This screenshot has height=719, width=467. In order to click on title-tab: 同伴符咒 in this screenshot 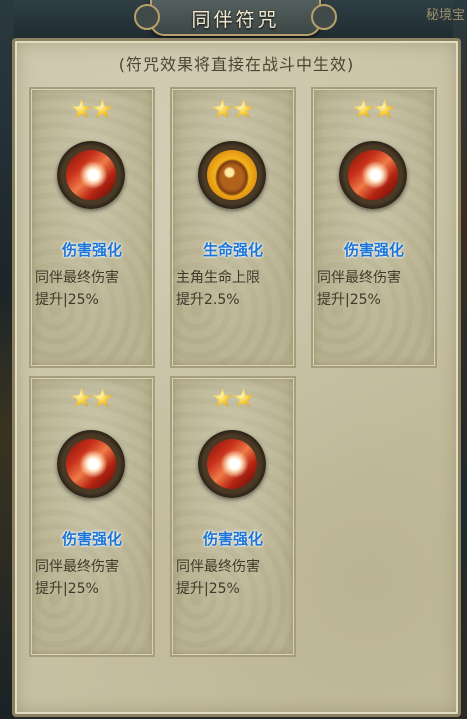, I will do `click(235, 18)`.